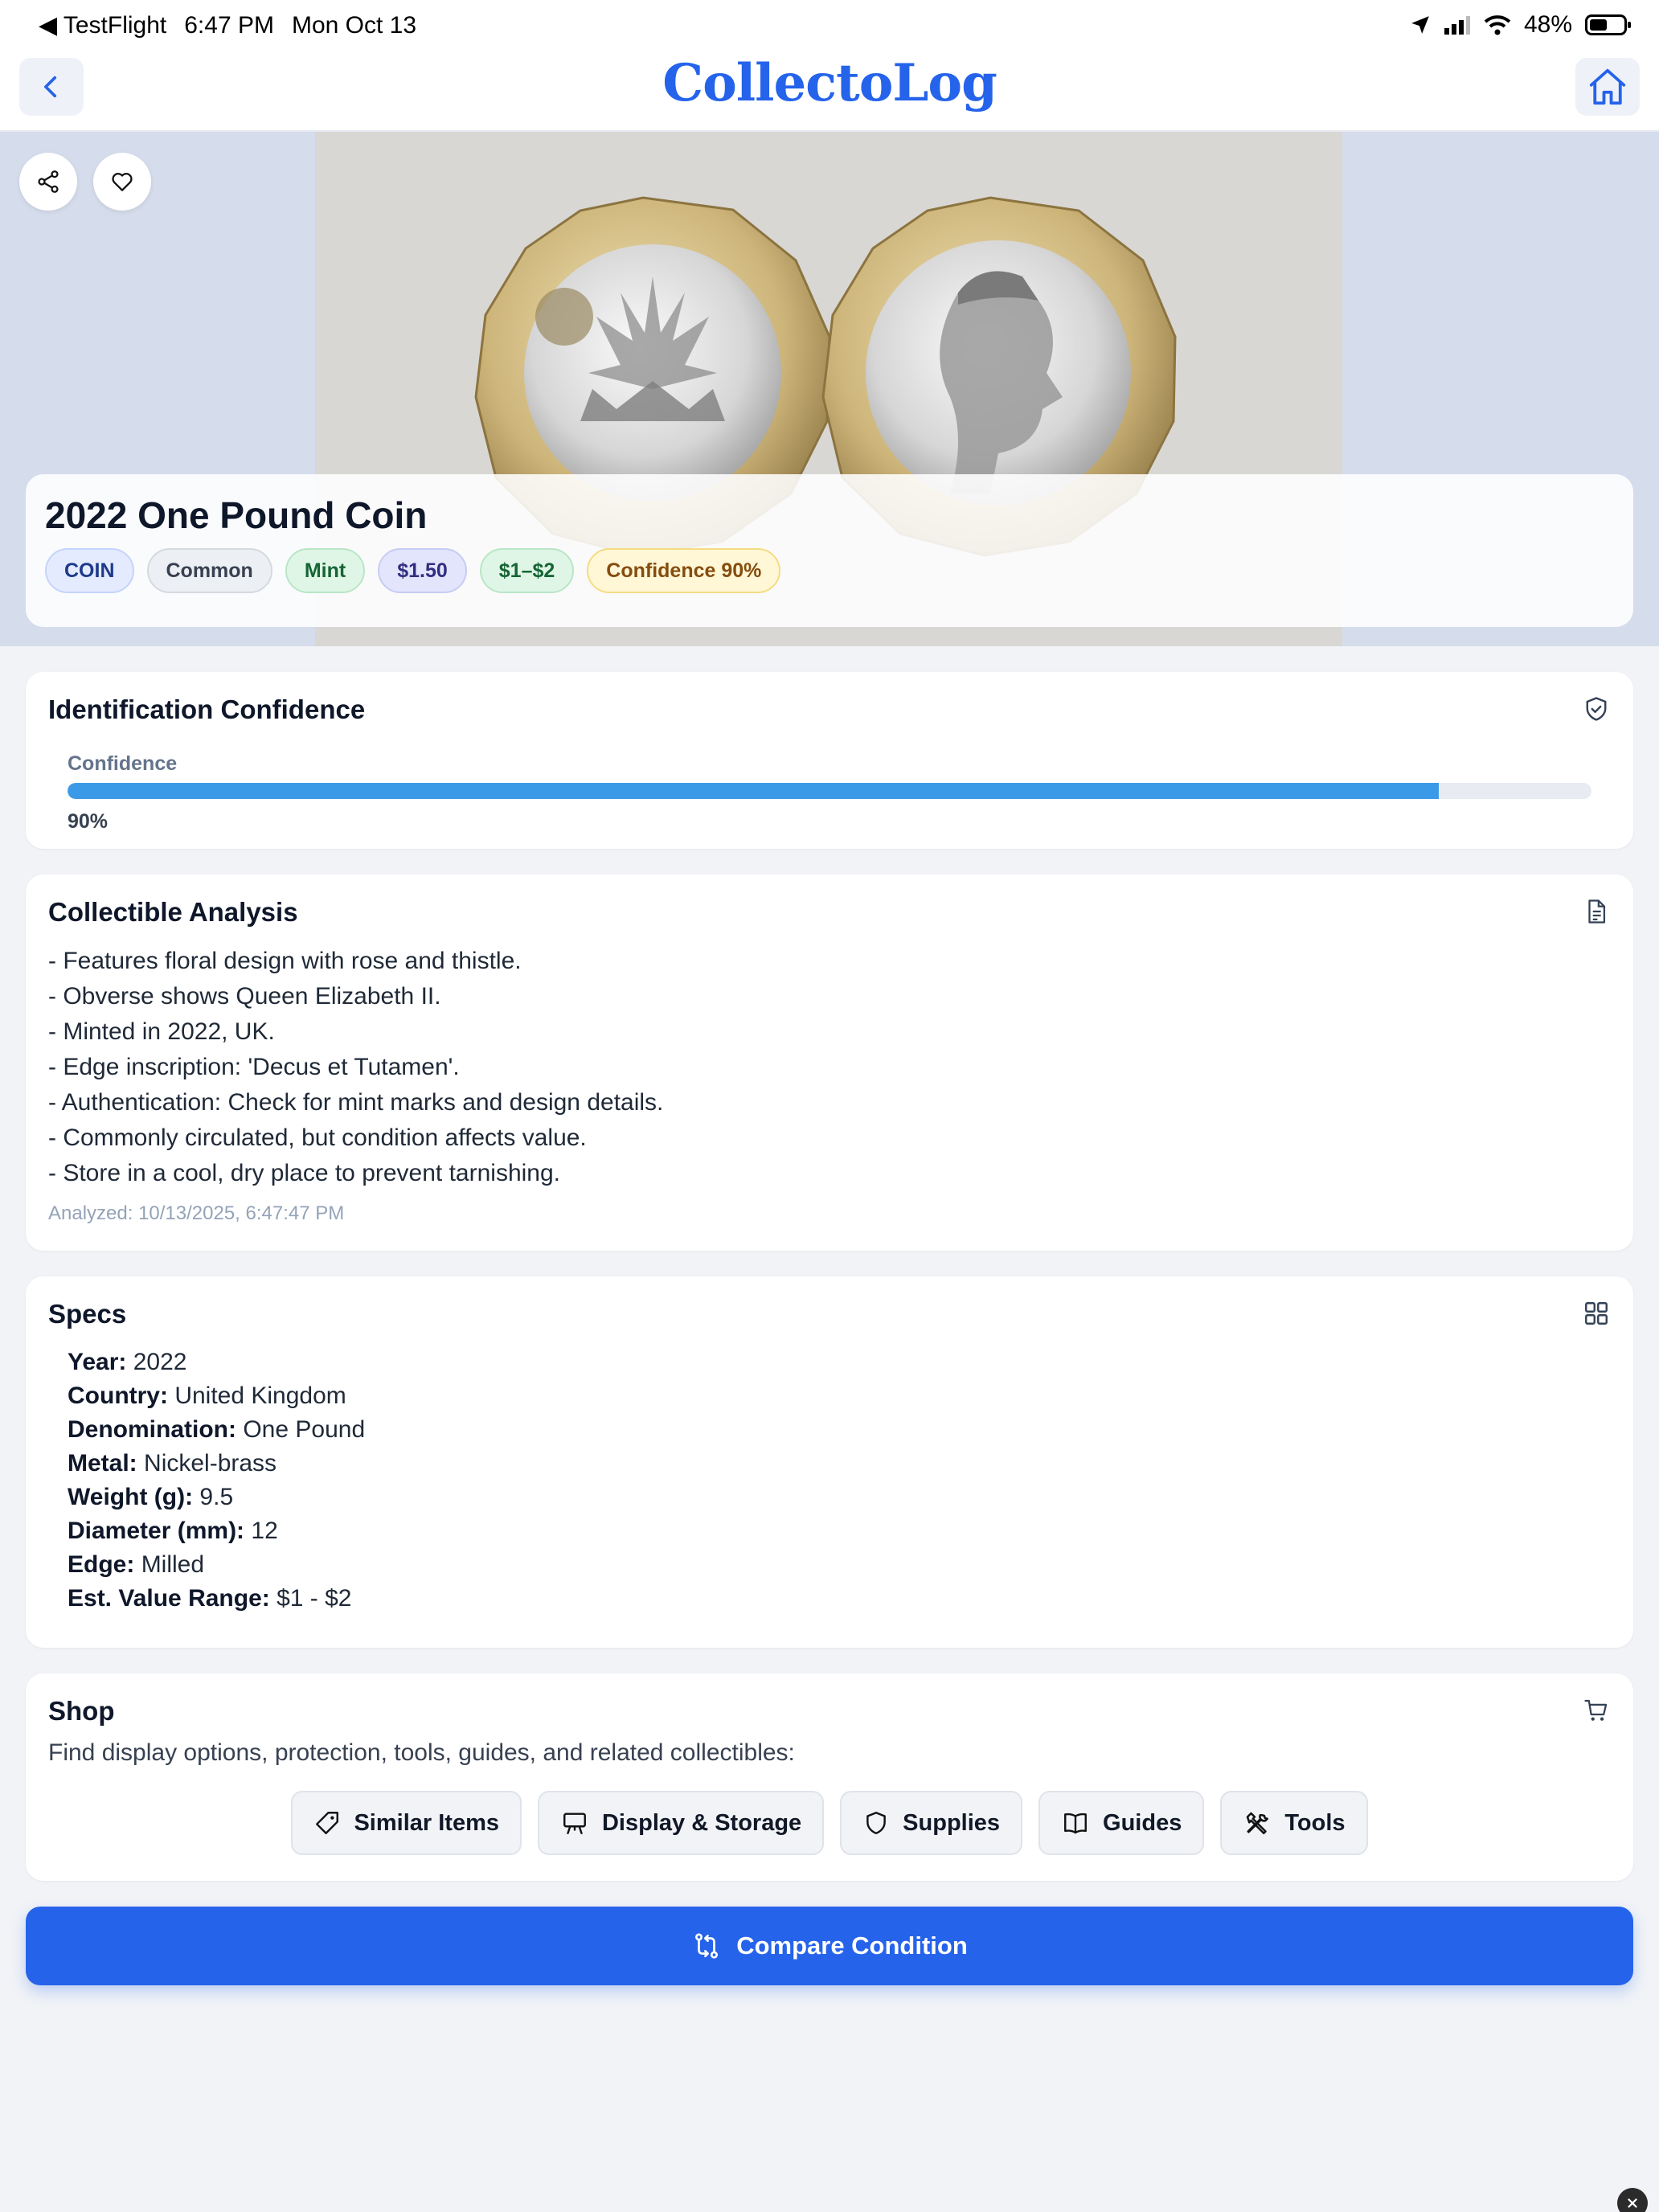 This screenshot has width=1659, height=2212. I want to click on similar-items-button: Similar Items, so click(406, 1823).